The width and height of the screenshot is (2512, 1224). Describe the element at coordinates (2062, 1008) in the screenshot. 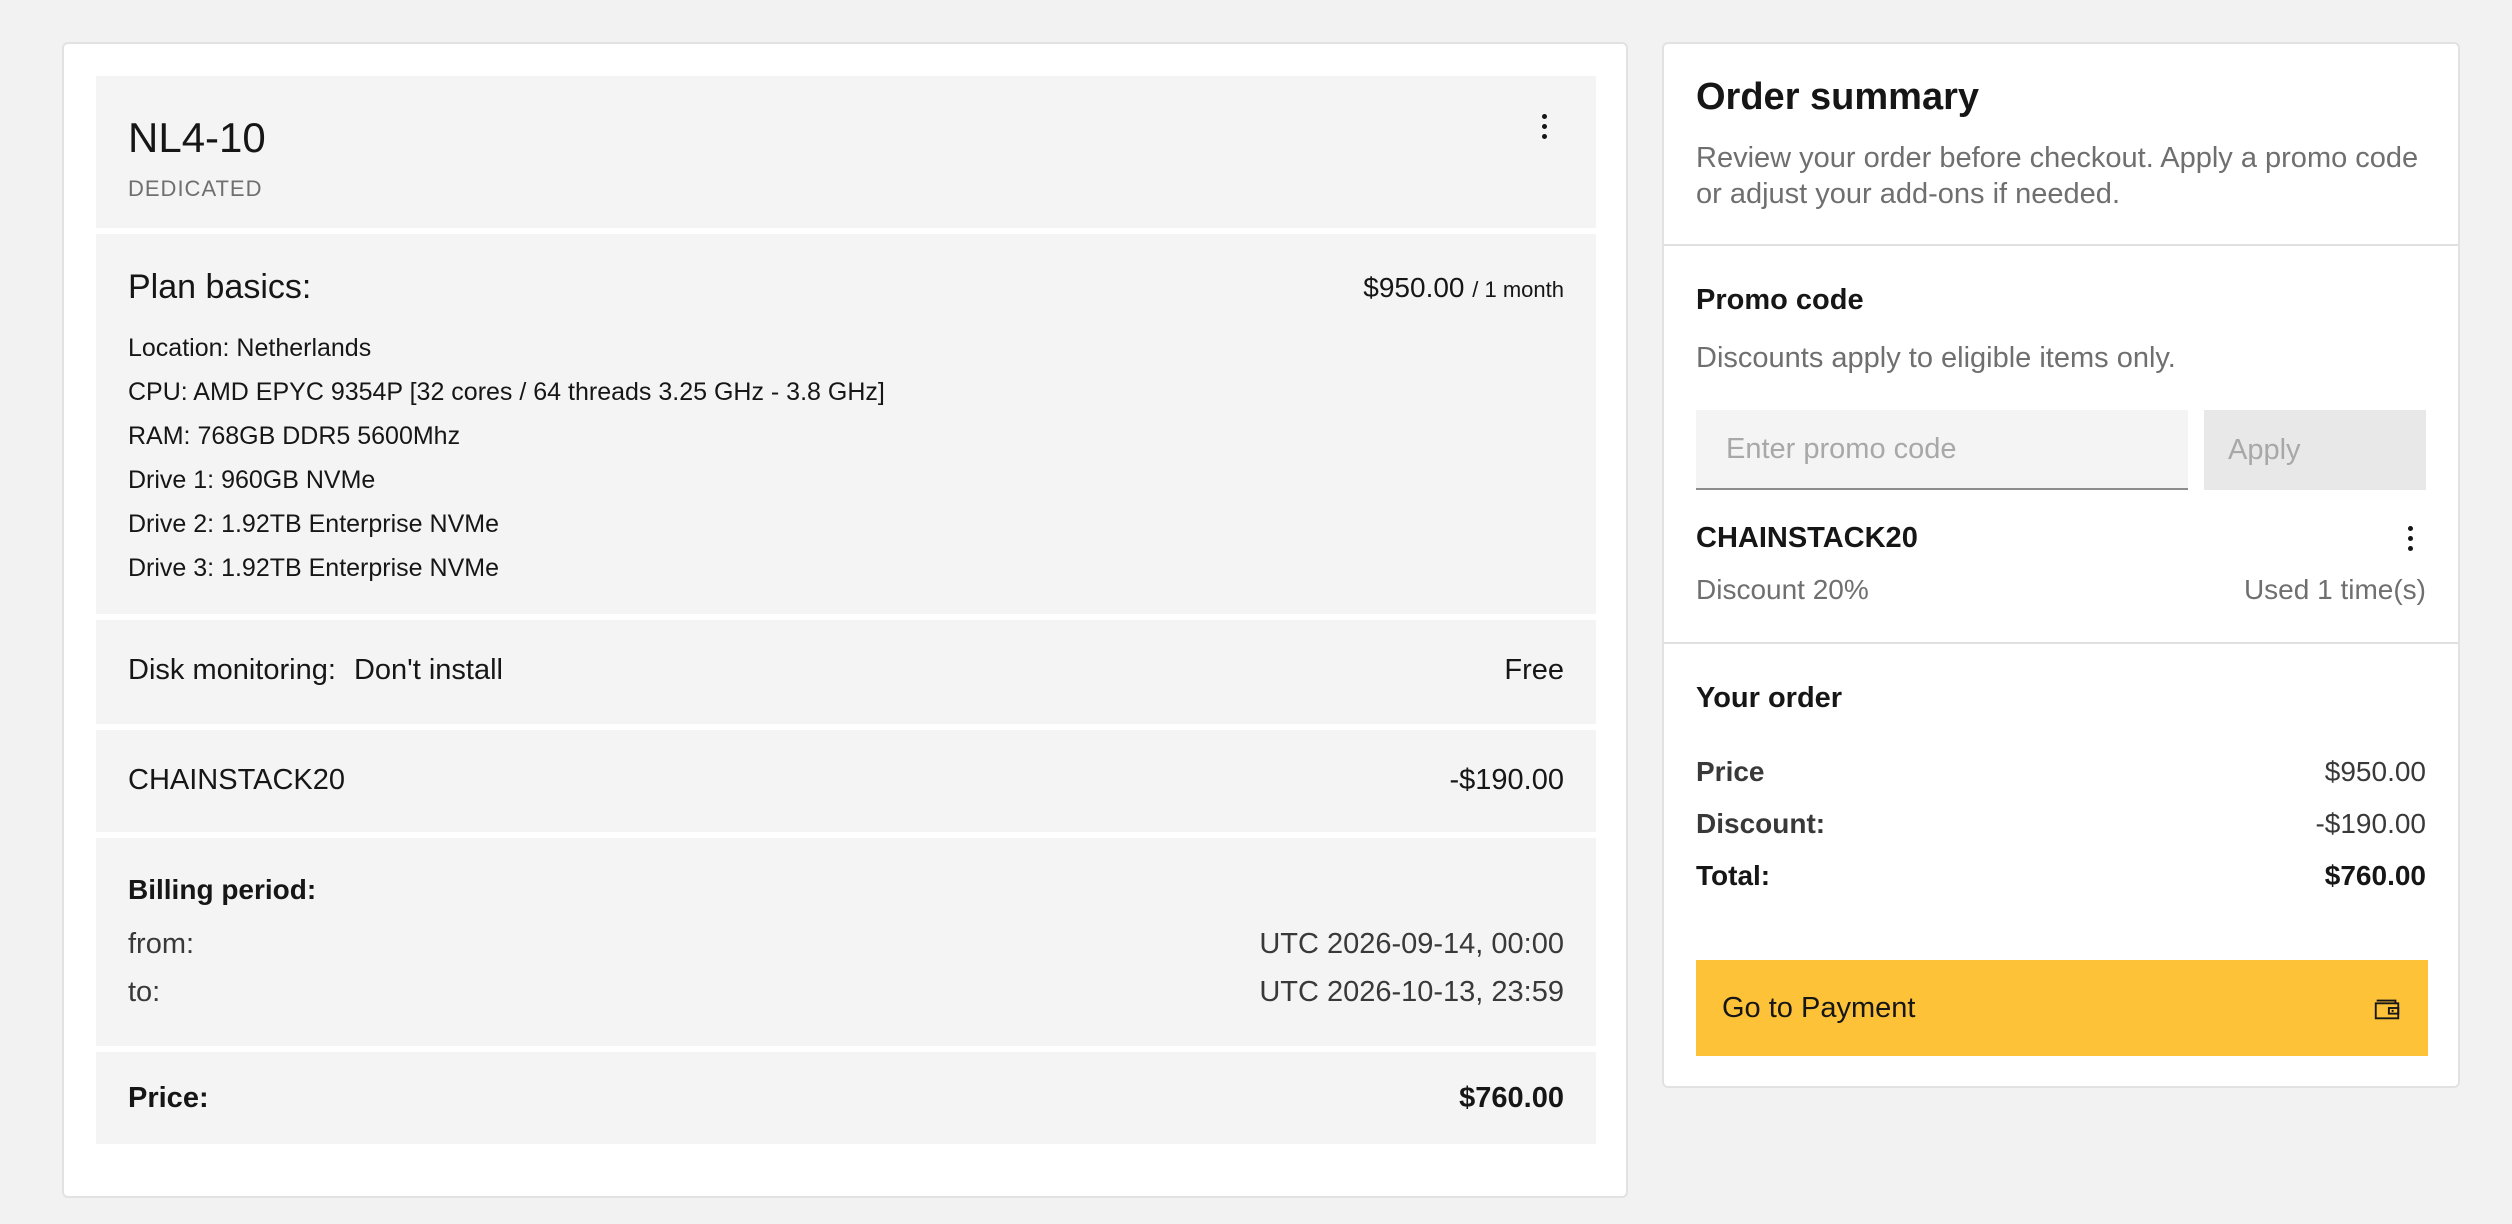

I see `go-to-payment-button: Go to Payment` at that location.